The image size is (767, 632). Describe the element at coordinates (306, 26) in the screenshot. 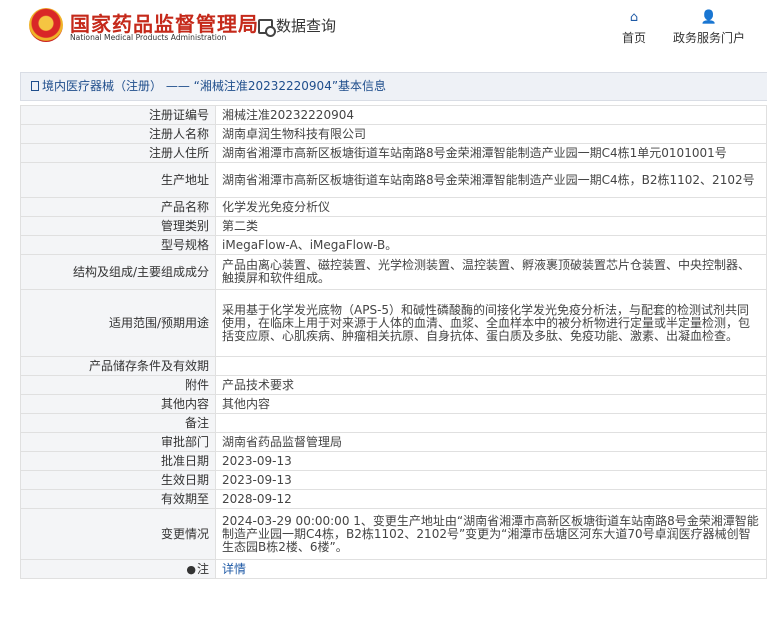

I see `data-query-label: 数据查询` at that location.